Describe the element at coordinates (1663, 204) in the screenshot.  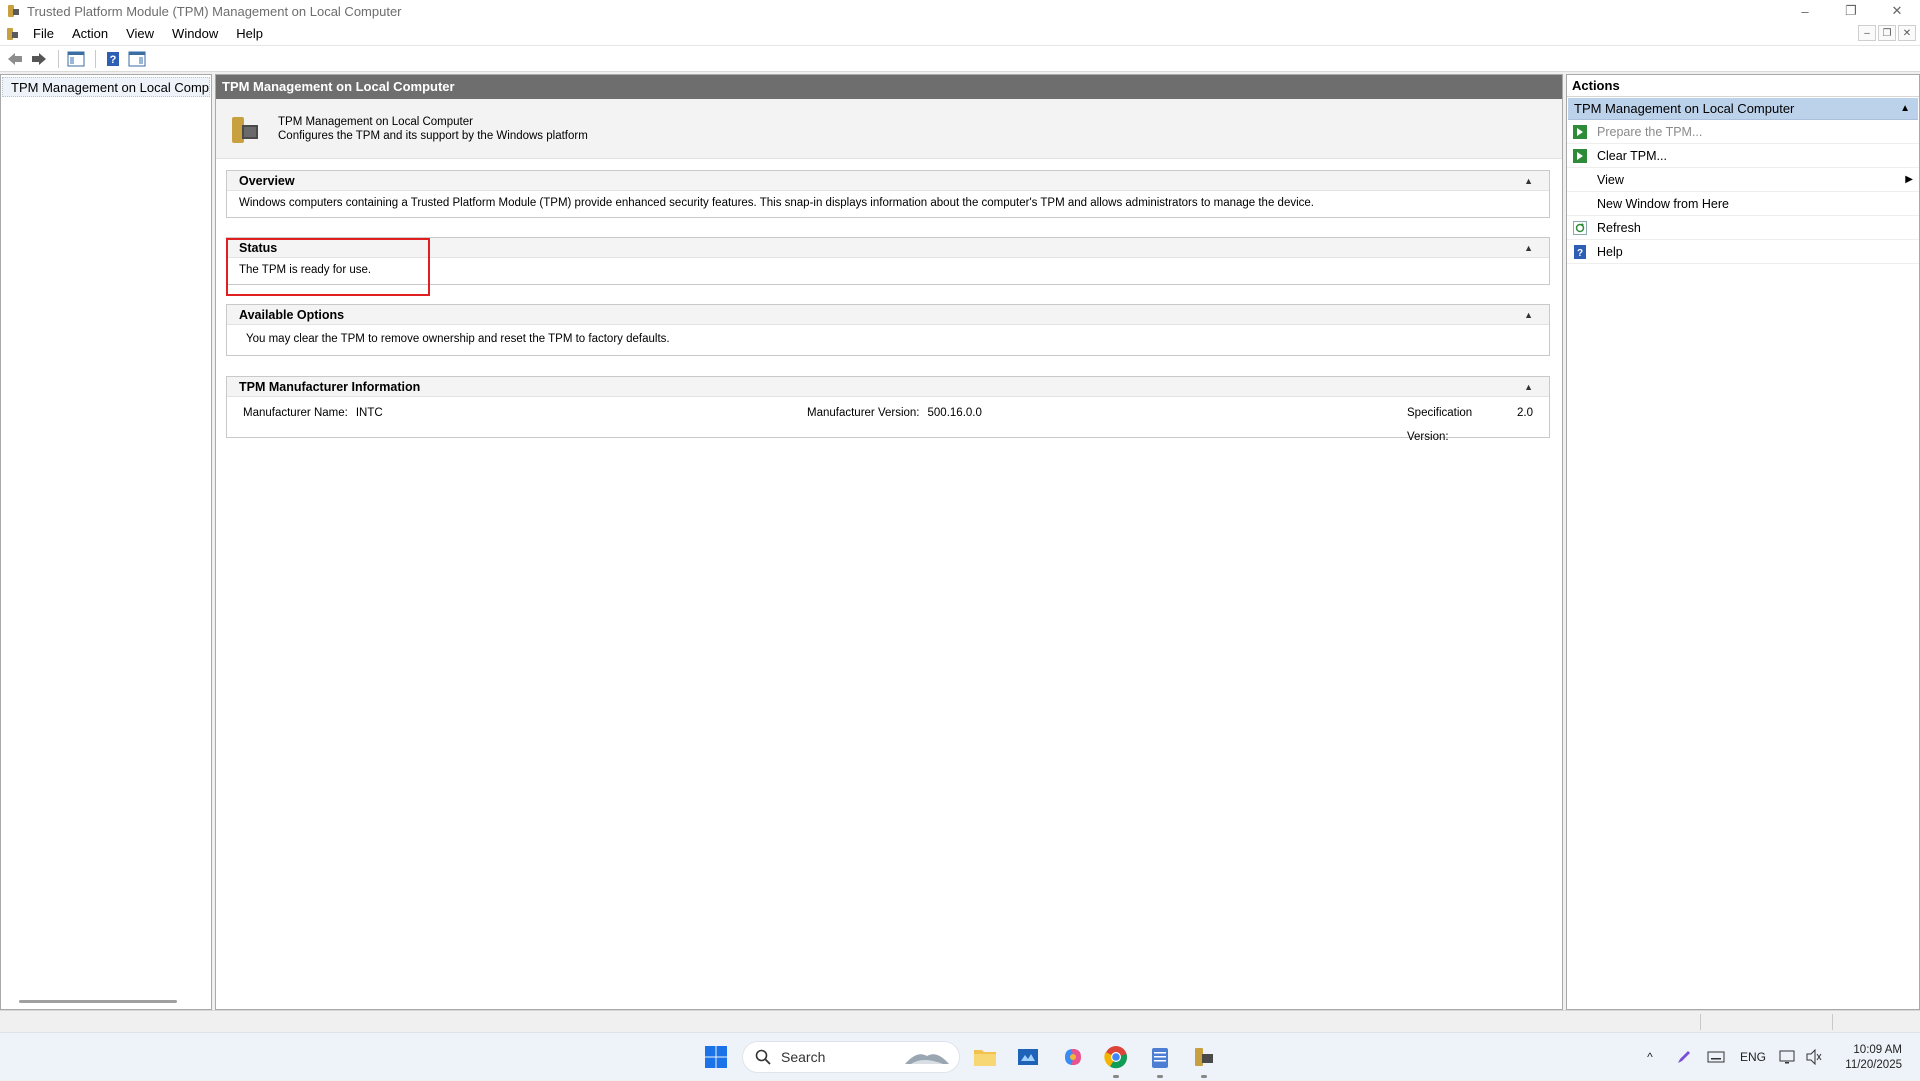
I see `action-label: New Window from Here` at that location.